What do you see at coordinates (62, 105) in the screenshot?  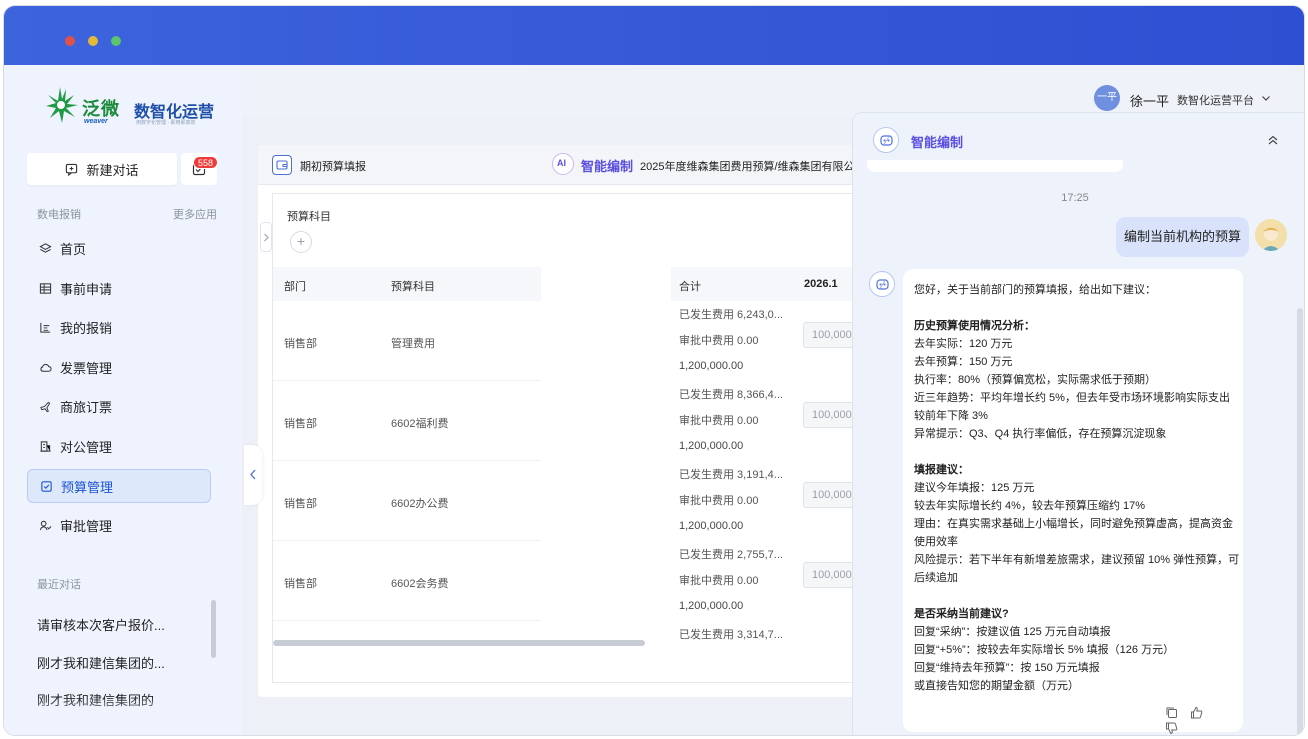 I see `weaver-logo-icon` at bounding box center [62, 105].